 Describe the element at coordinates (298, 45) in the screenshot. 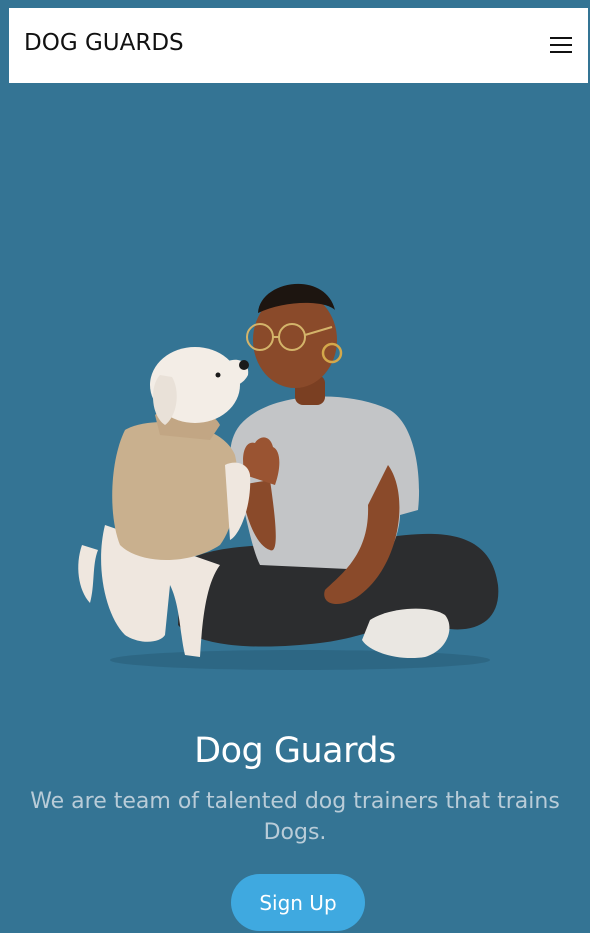

I see `navbar: DOG GUARDS` at that location.